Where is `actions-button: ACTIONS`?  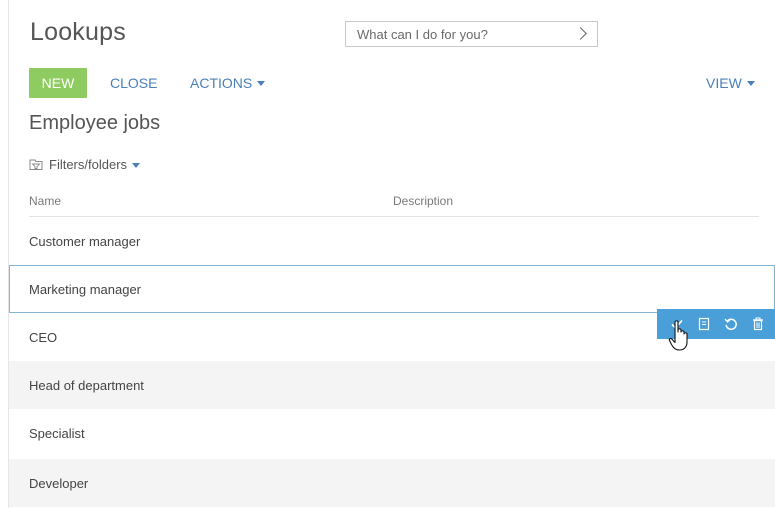
actions-button: ACTIONS is located at coordinates (228, 83).